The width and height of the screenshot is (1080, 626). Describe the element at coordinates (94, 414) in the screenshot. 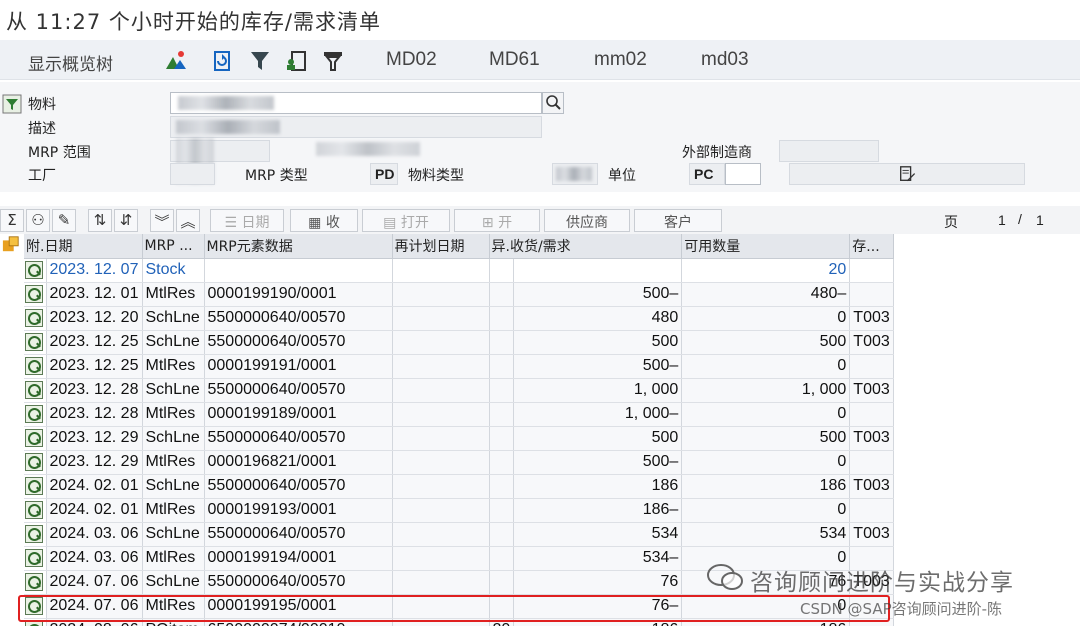

I see `date-cell: 2023. 12. 28` at that location.